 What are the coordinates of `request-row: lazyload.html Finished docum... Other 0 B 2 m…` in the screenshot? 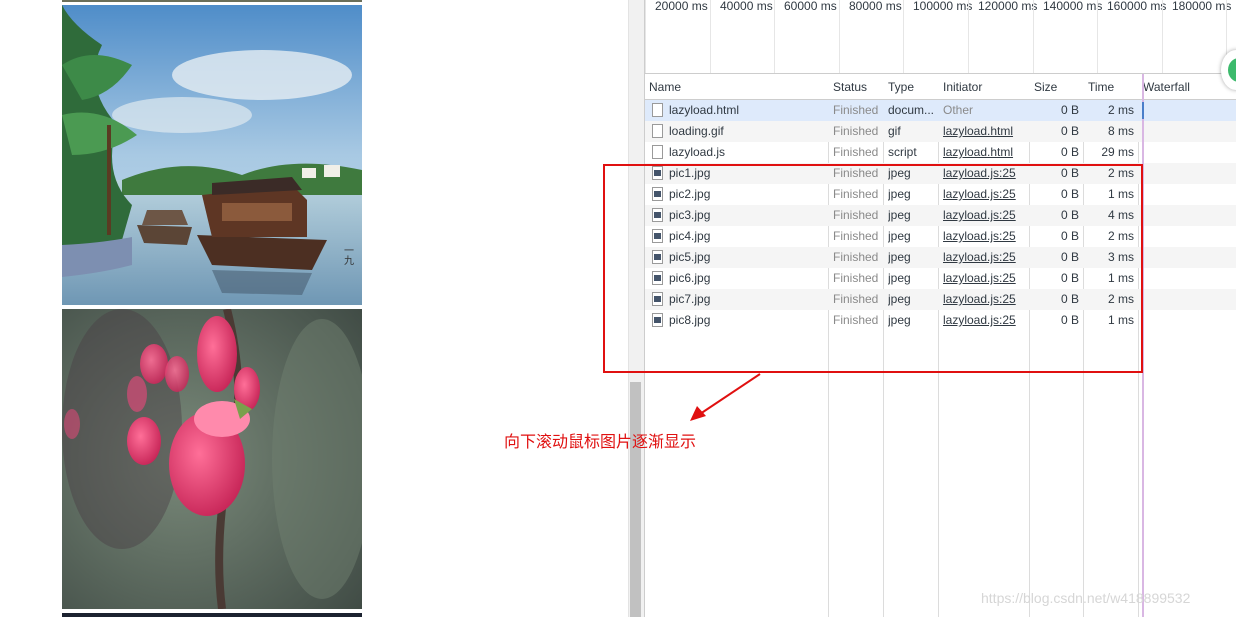 It's located at (940, 110).